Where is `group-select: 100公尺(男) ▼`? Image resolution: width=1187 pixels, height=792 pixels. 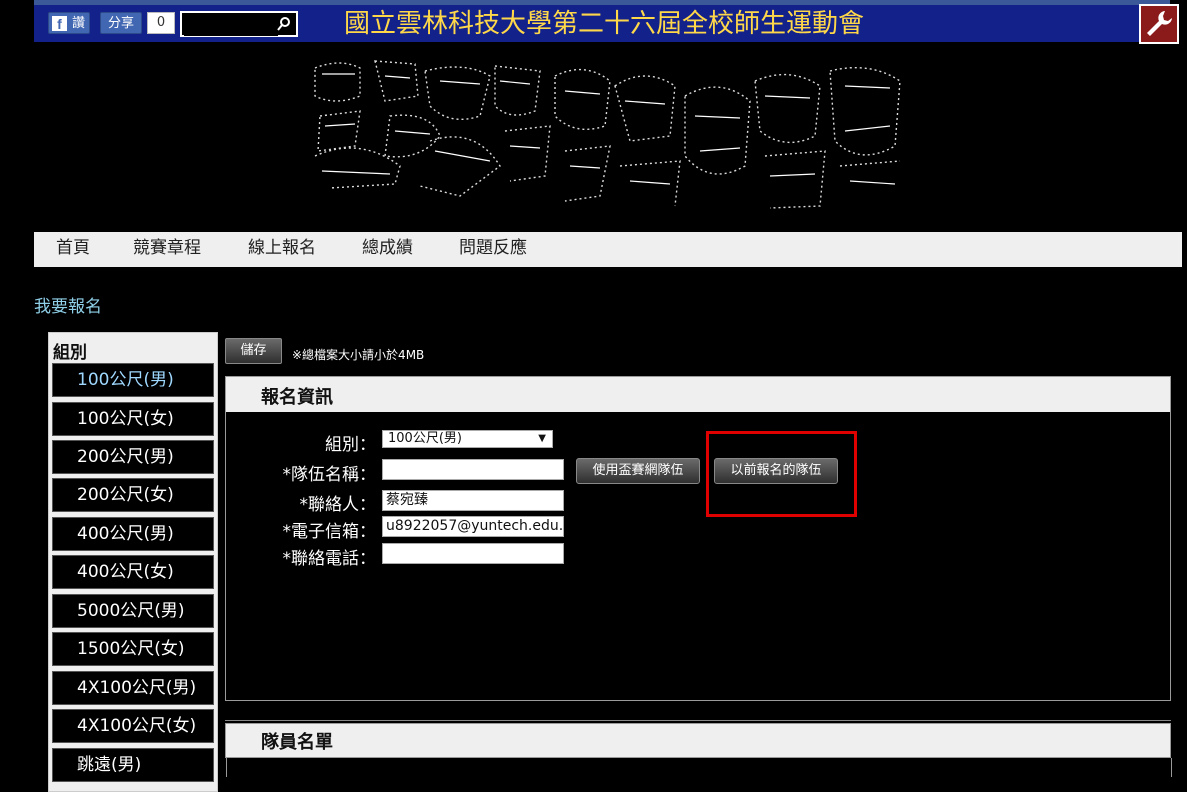
group-select: 100公尺(男) ▼ is located at coordinates (467, 439).